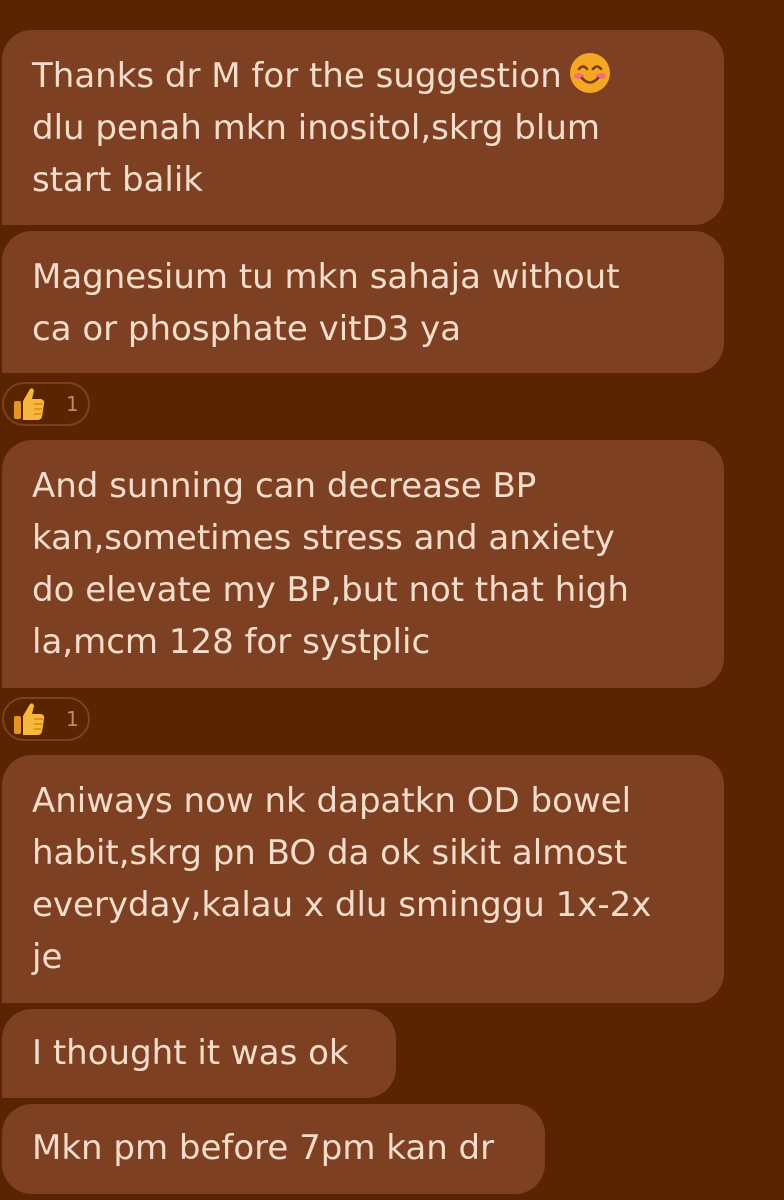 The width and height of the screenshot is (784, 1200). I want to click on message-line: Mkn pm before 7pm kan dr, so click(263, 1148).